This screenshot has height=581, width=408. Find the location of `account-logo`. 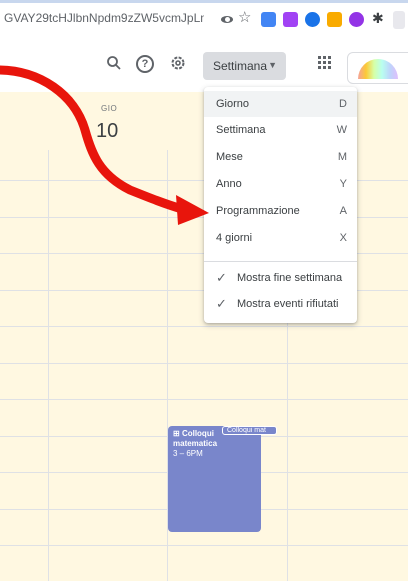

account-logo is located at coordinates (377, 68).